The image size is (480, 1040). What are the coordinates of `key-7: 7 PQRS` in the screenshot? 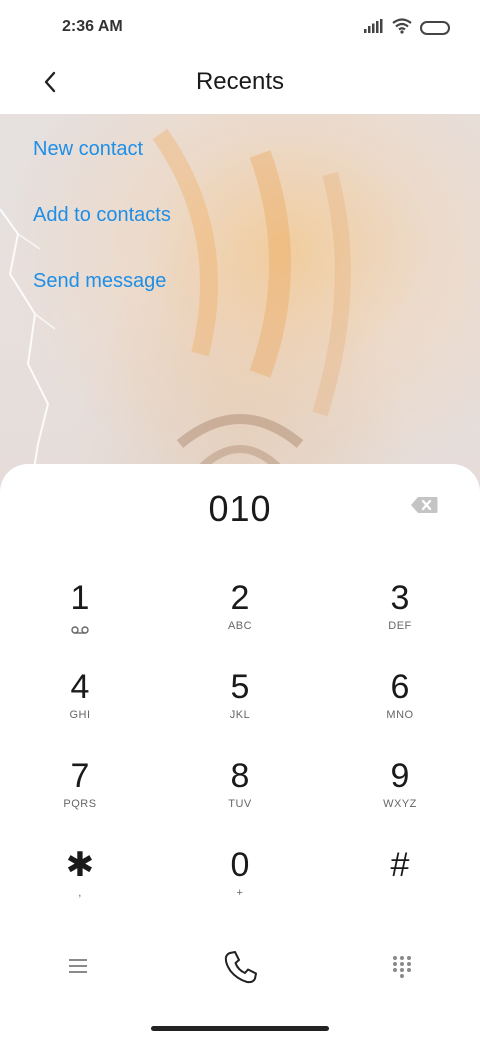 It's located at (80, 788).